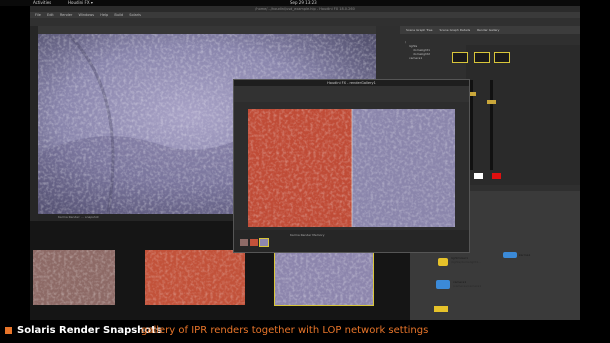 Image resolution: width=610 pixels, height=343 pixels. I want to click on node-sublabel: /cameras/camera1, so click(467, 286).